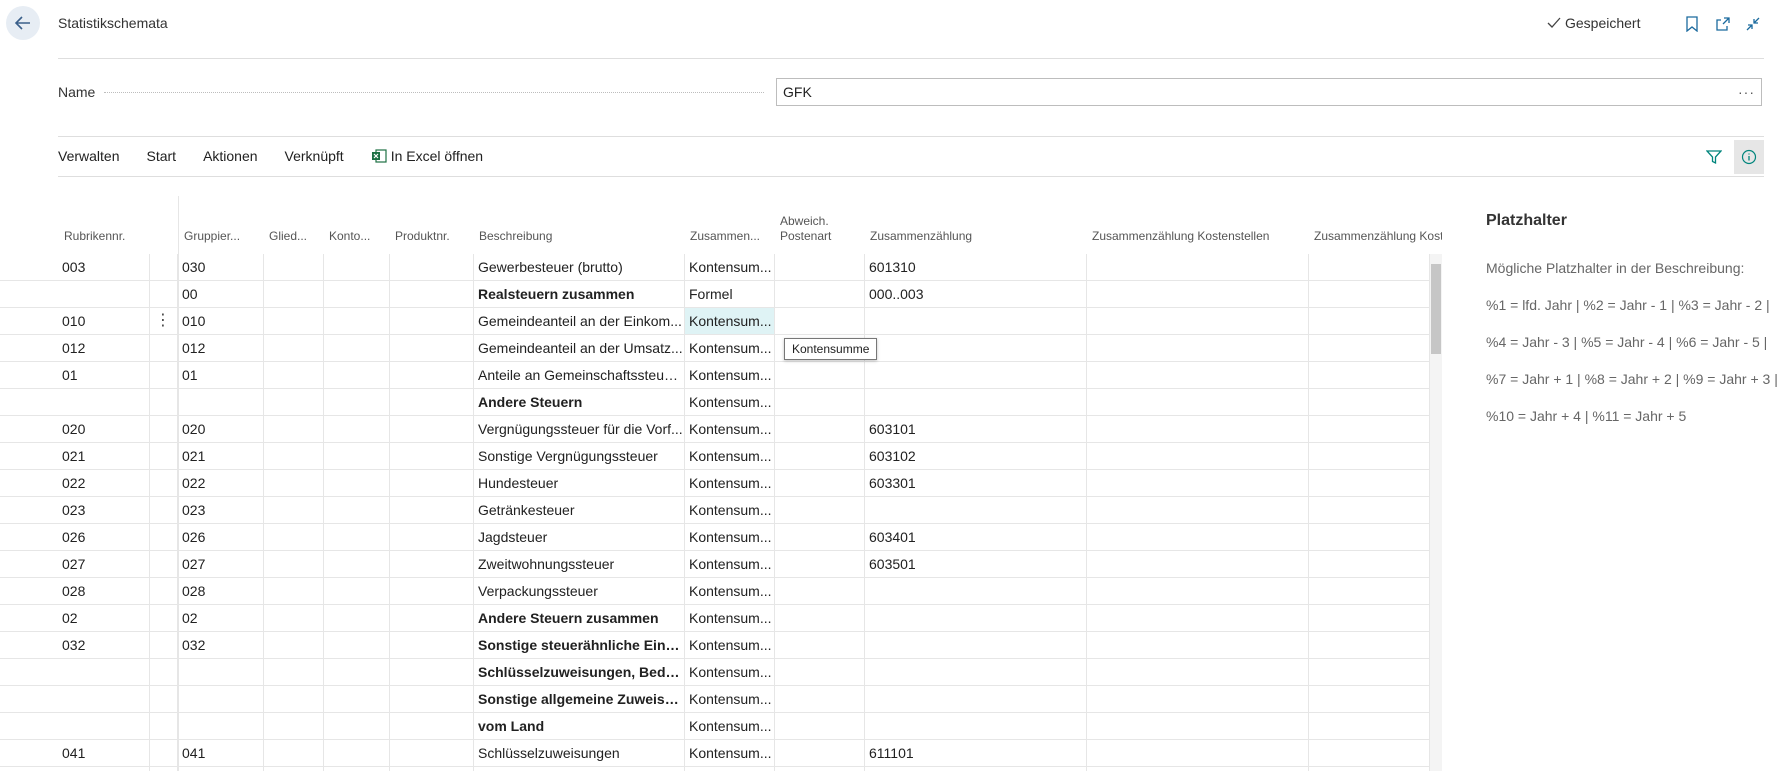 Image resolution: width=1780 pixels, height=771 pixels. Describe the element at coordinates (94, 236) in the screenshot. I see `column-header-rubrikennr: Rubrikennr.` at that location.